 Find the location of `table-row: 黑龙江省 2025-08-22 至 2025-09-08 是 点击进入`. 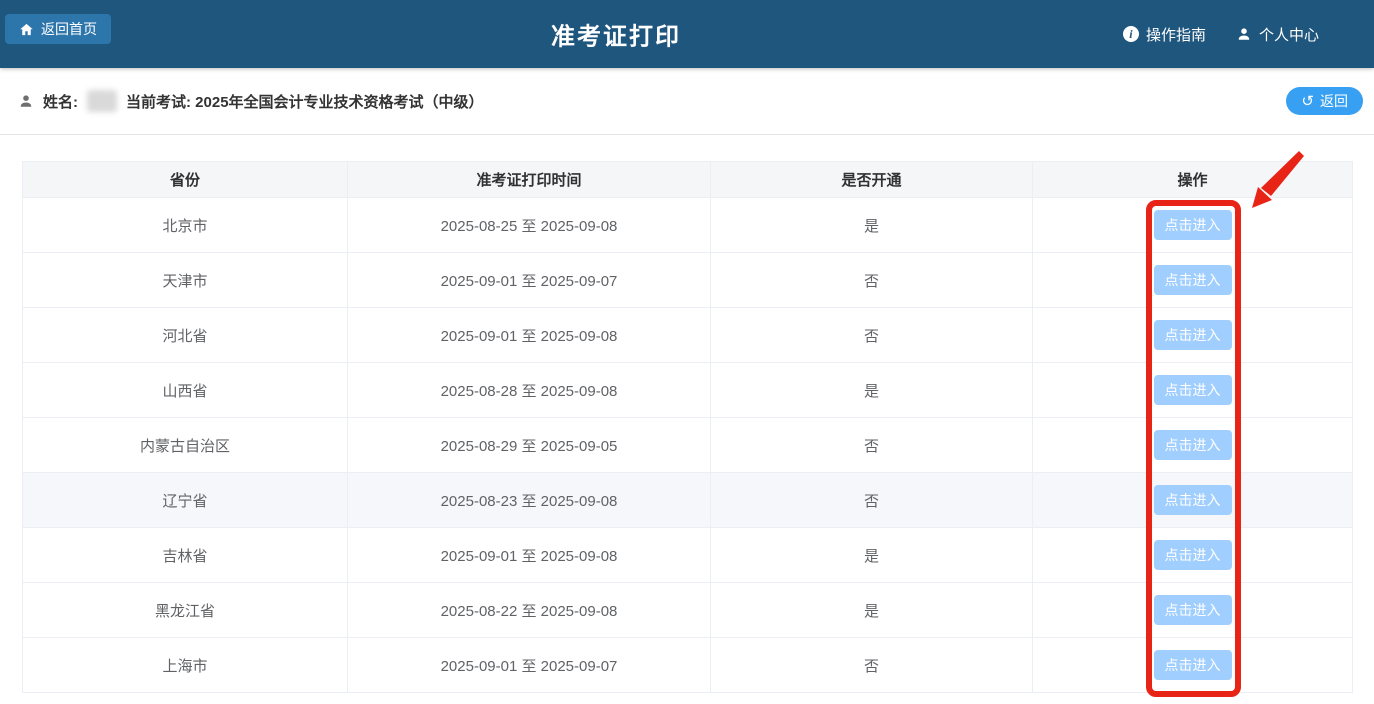

table-row: 黑龙江省 2025-08-22 至 2025-09-08 是 点击进入 is located at coordinates (687, 610).